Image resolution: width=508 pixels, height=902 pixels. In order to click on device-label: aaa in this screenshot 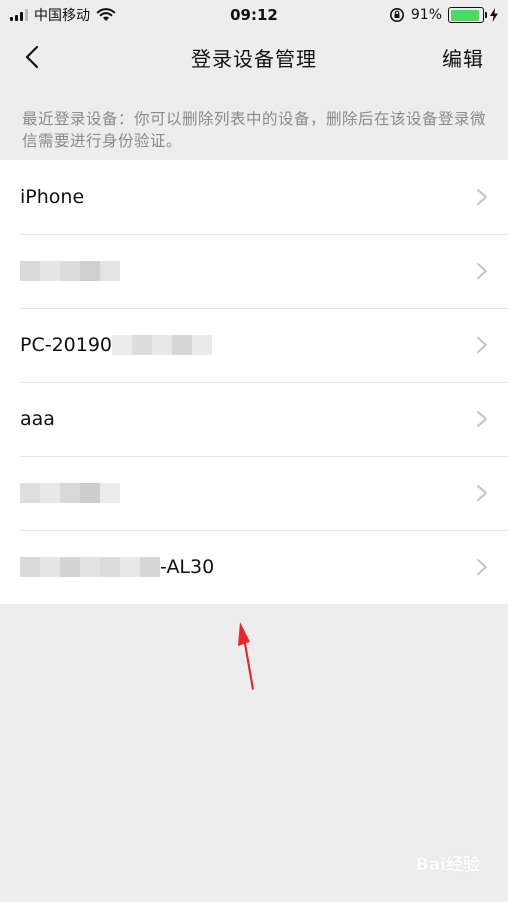, I will do `click(37, 419)`.